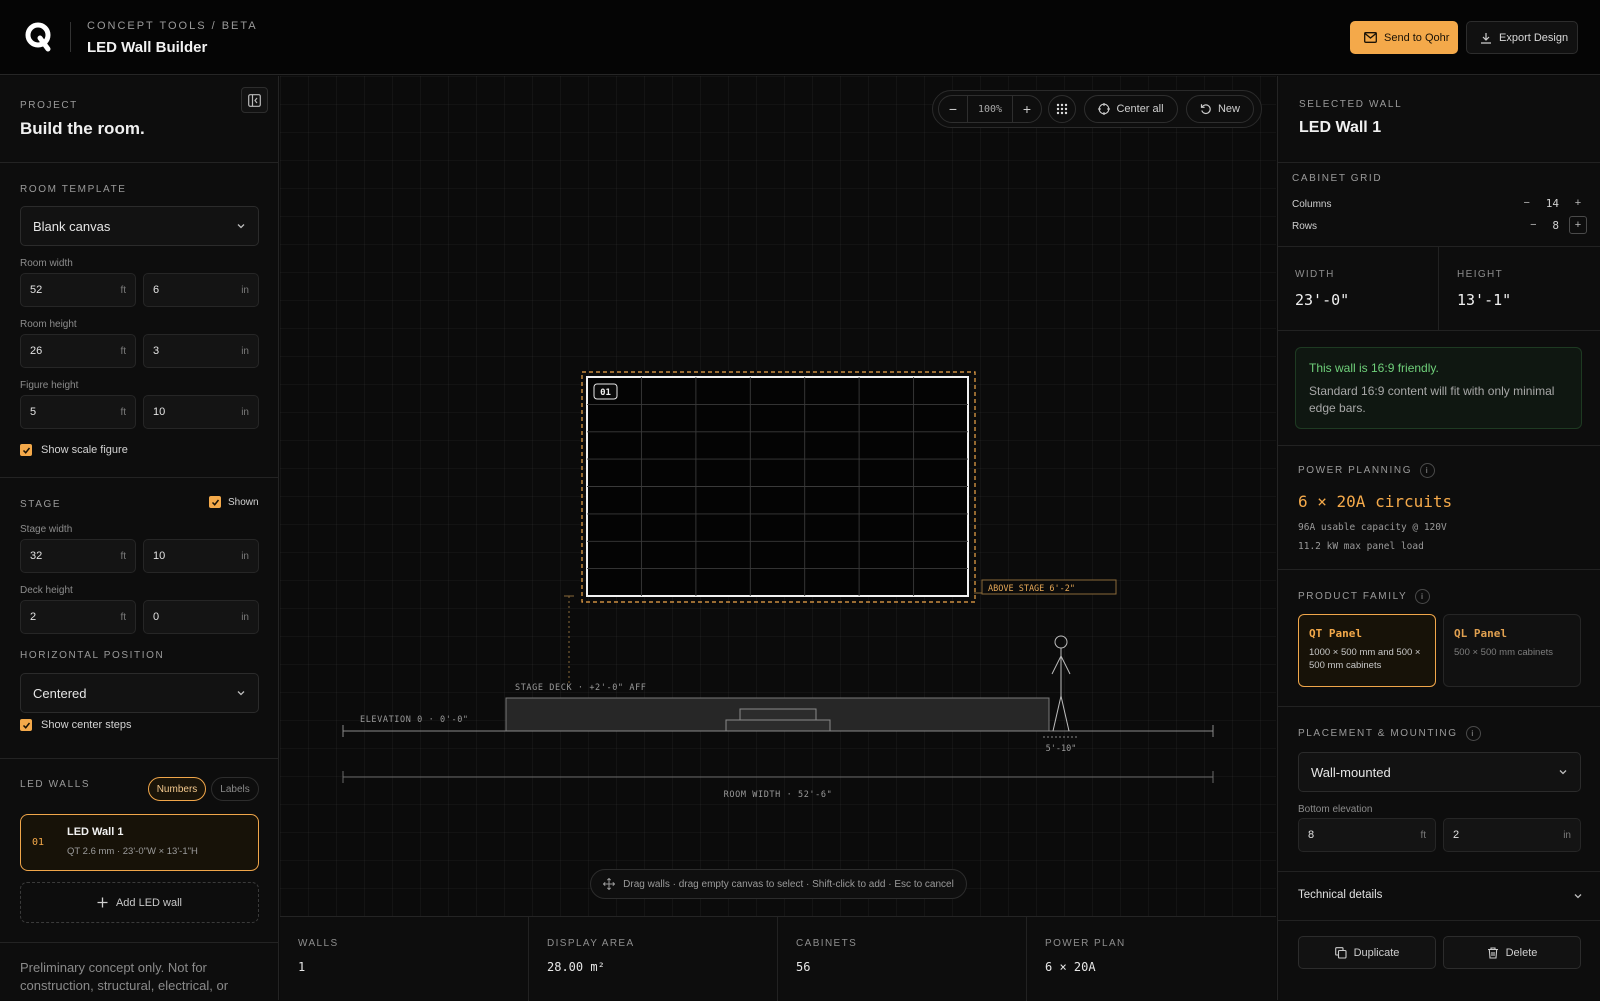 The height and width of the screenshot is (1001, 1600). What do you see at coordinates (139, 693) in the screenshot?
I see `horizontal-position-select: Centered` at bounding box center [139, 693].